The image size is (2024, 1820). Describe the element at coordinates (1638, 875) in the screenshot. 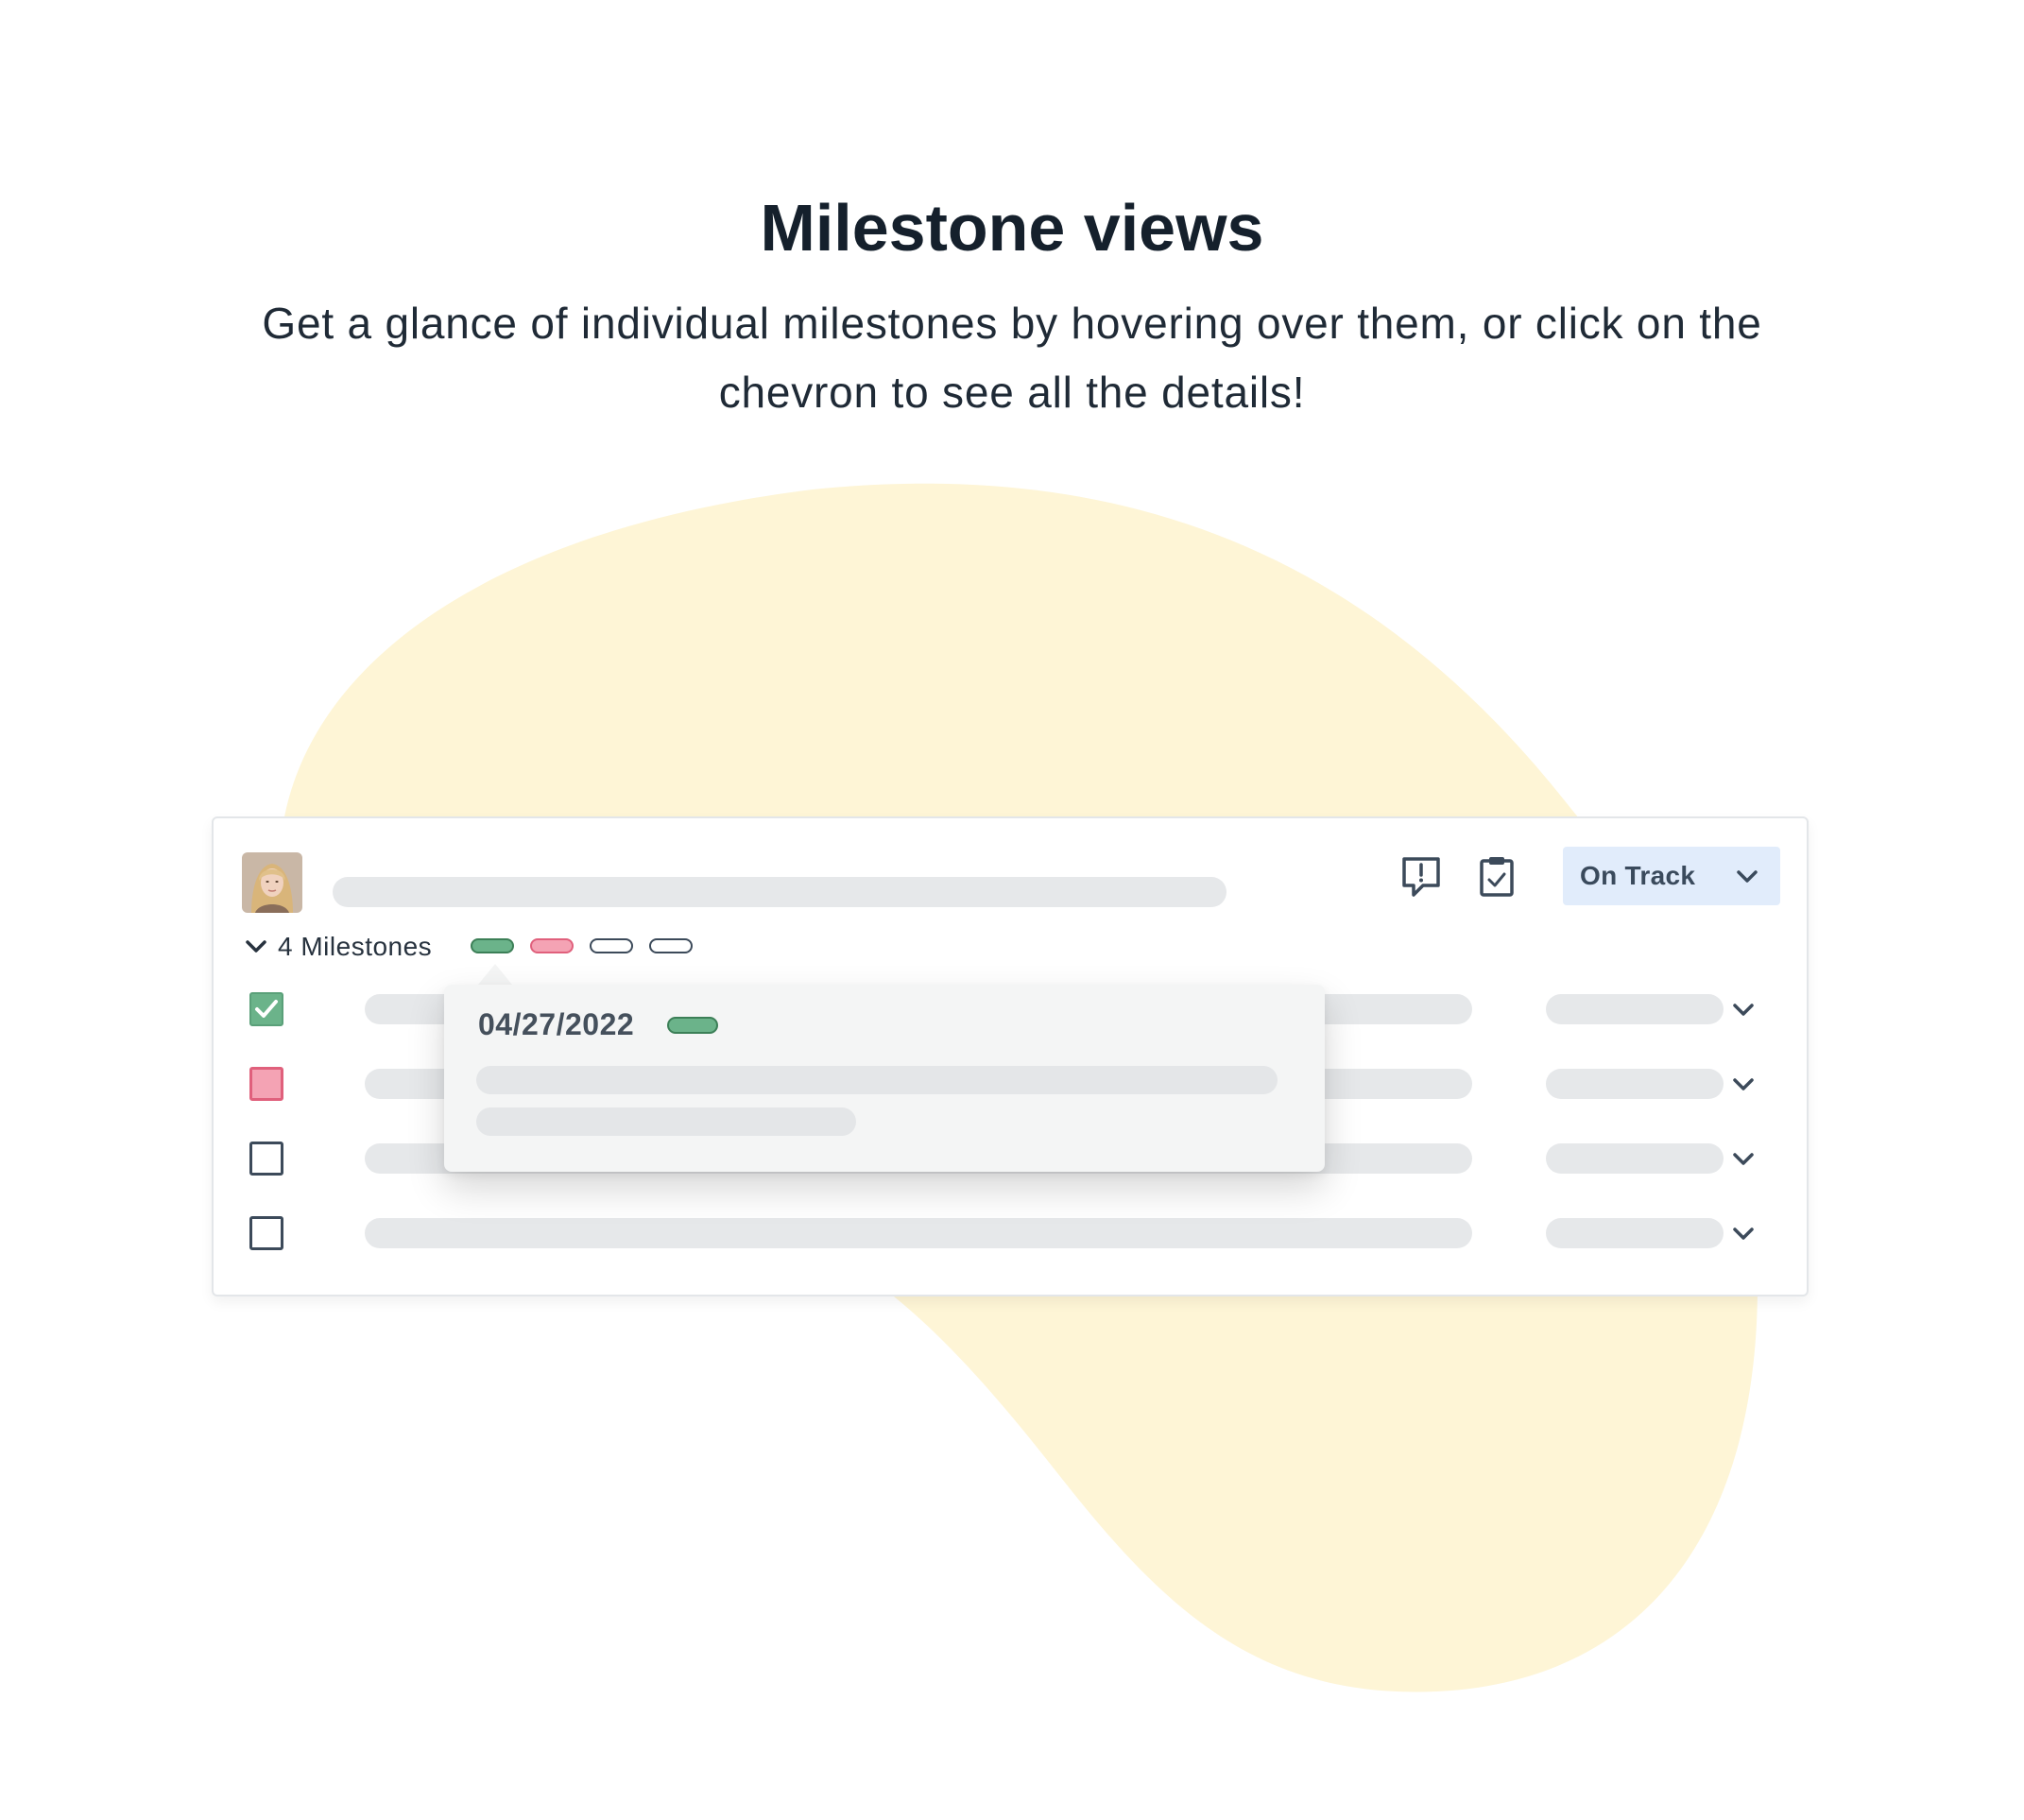

I see `status-label: On Track` at that location.